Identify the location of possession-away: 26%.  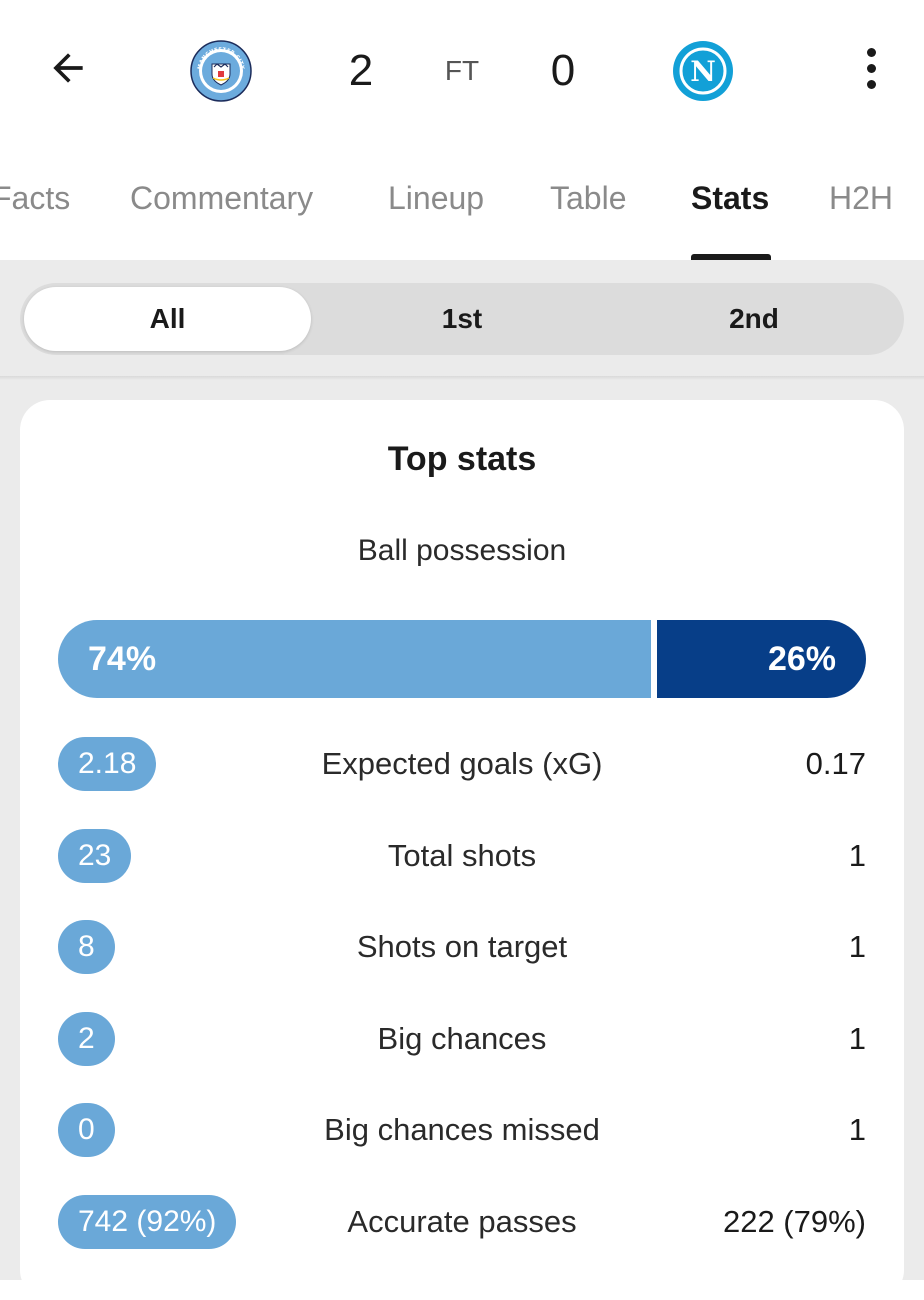
(761, 659).